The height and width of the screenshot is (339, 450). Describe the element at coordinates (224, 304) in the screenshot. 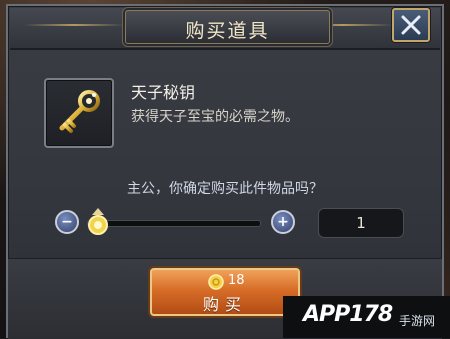

I see `buy-label: 购买` at that location.